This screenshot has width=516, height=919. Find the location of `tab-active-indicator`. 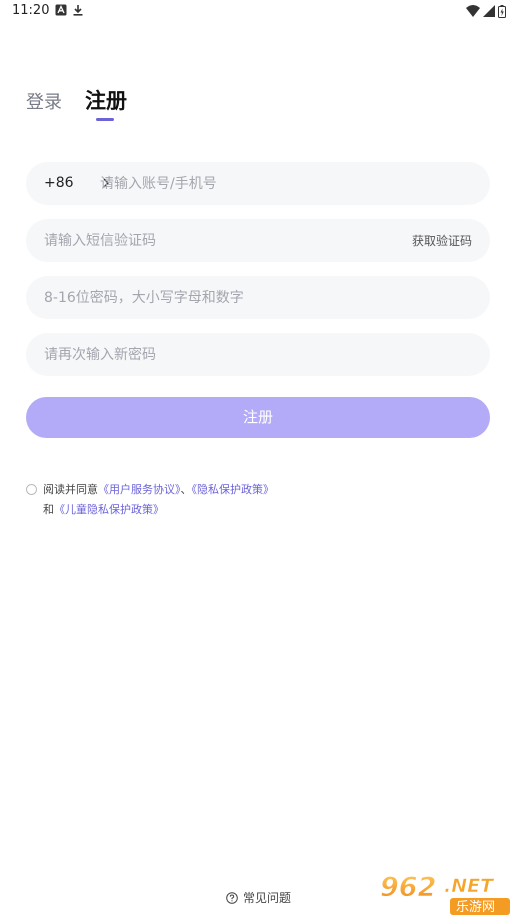

tab-active-indicator is located at coordinates (105, 119).